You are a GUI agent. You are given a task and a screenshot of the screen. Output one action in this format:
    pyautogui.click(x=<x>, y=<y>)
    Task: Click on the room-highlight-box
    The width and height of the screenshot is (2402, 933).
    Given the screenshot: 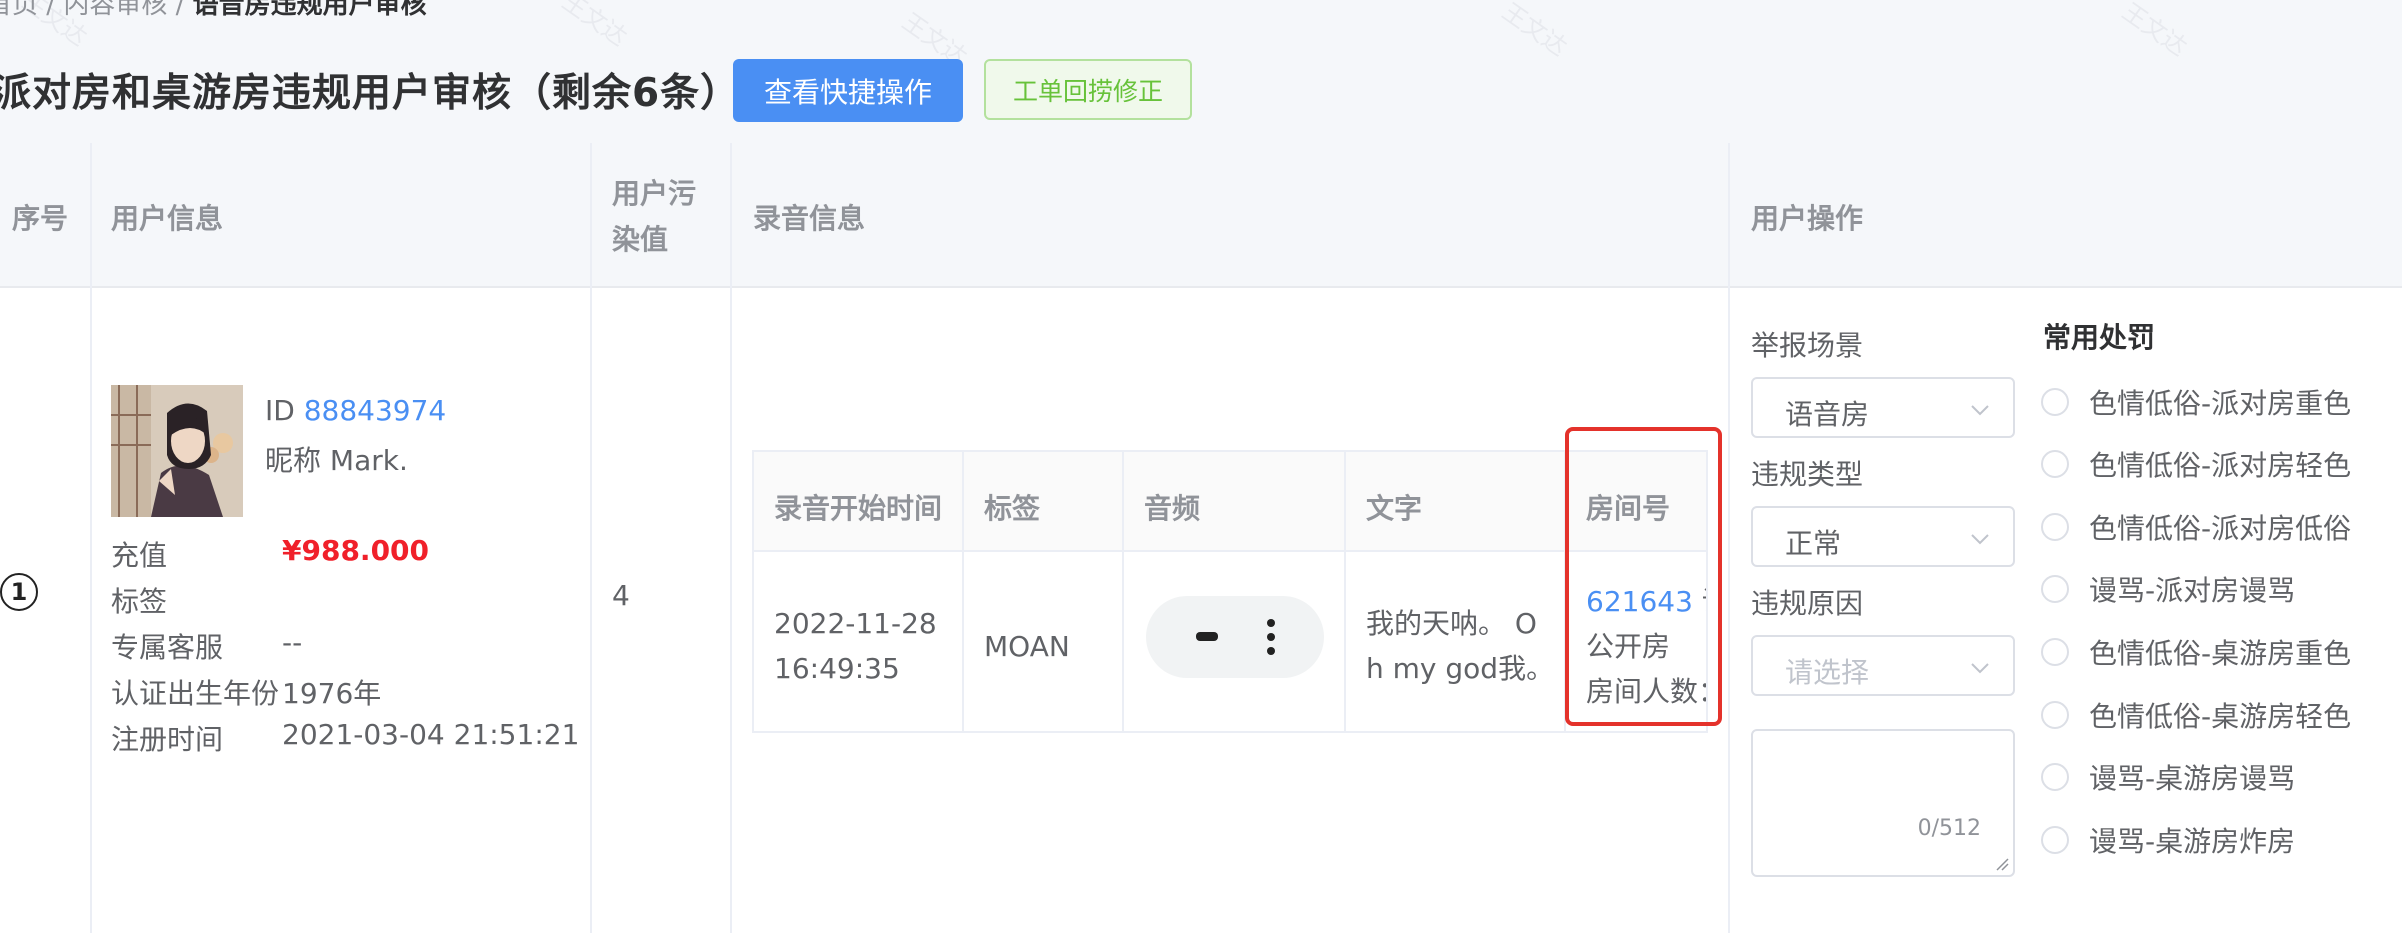 What is the action you would take?
    pyautogui.click(x=1643, y=576)
    